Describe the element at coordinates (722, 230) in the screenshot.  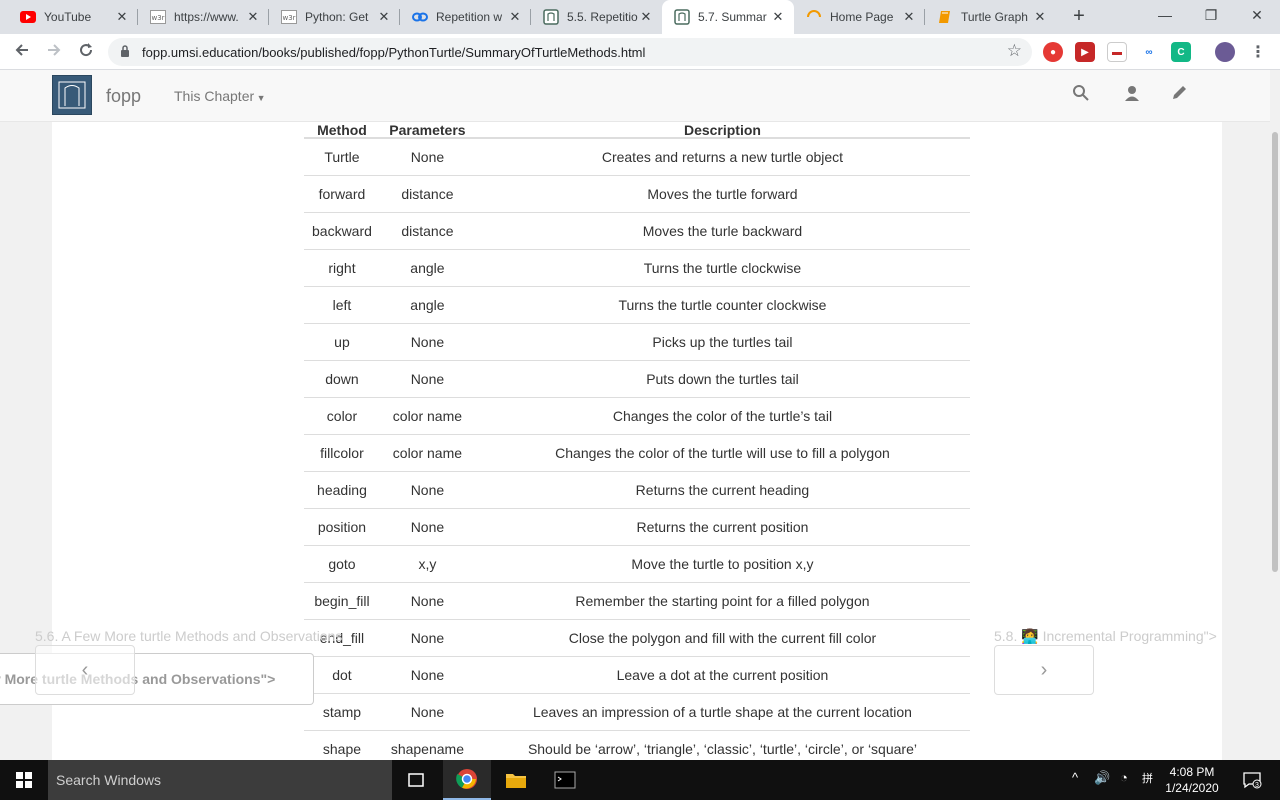
I see `description-cell: Moves the turle backward` at that location.